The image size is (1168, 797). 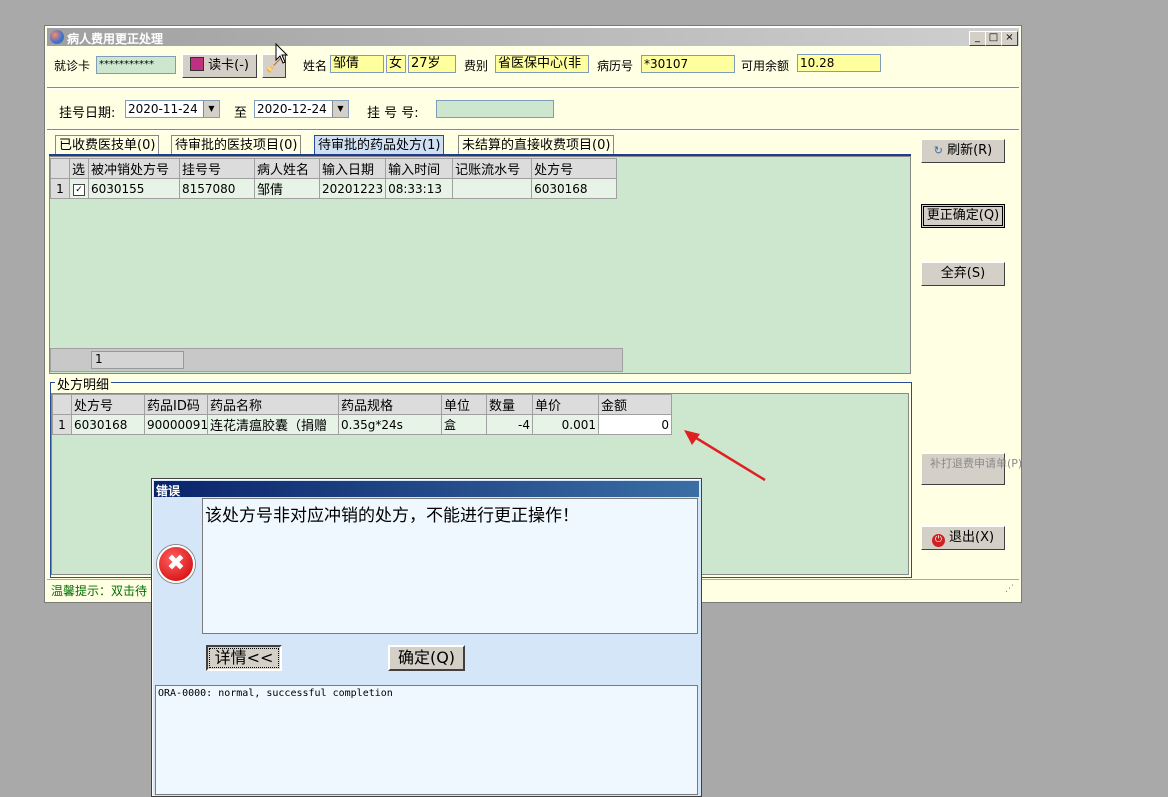 What do you see at coordinates (390, 404) in the screenshot?
I see `col-spec-header: 药品规格` at bounding box center [390, 404].